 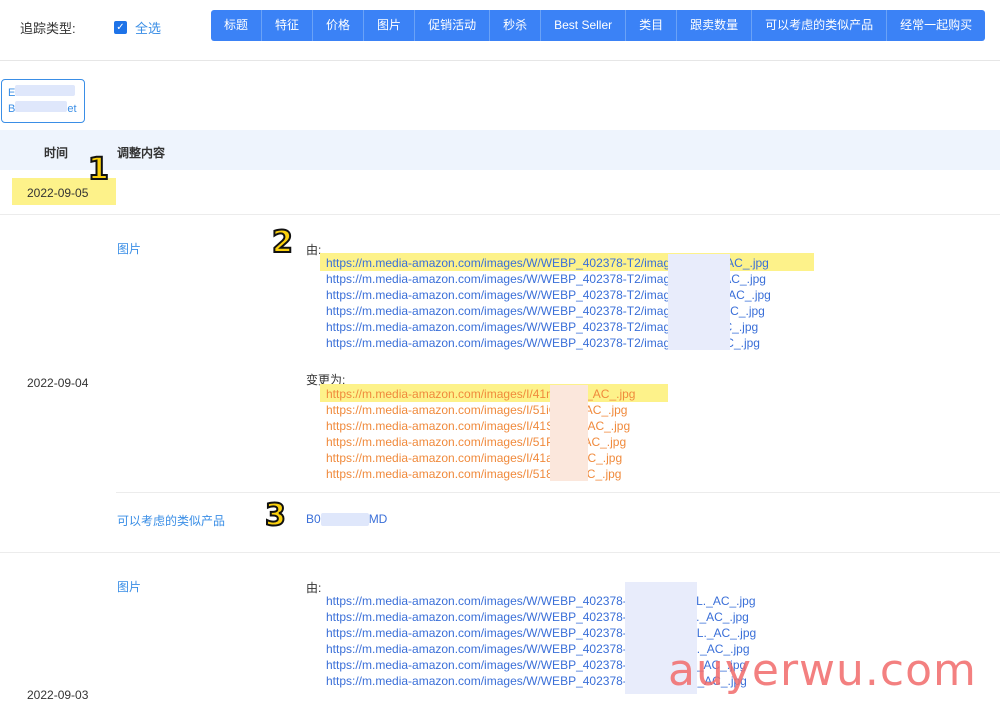 What do you see at coordinates (516, 25) in the screenshot?
I see `tab-lightning-deal: 秒杀` at bounding box center [516, 25].